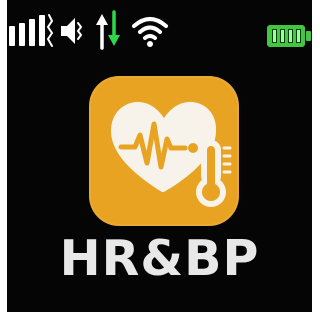 Image resolution: width=320 pixels, height=316 pixels. What do you see at coordinates (108, 30) in the screenshot?
I see `mobile-data-icon` at bounding box center [108, 30].